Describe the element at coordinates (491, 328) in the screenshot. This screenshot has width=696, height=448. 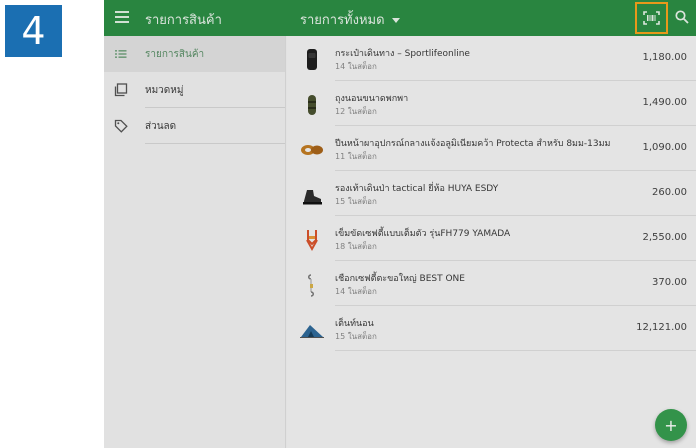
I see `list-item: เต็นท์นอน 15 ในสต็อก 12,121.00` at that location.